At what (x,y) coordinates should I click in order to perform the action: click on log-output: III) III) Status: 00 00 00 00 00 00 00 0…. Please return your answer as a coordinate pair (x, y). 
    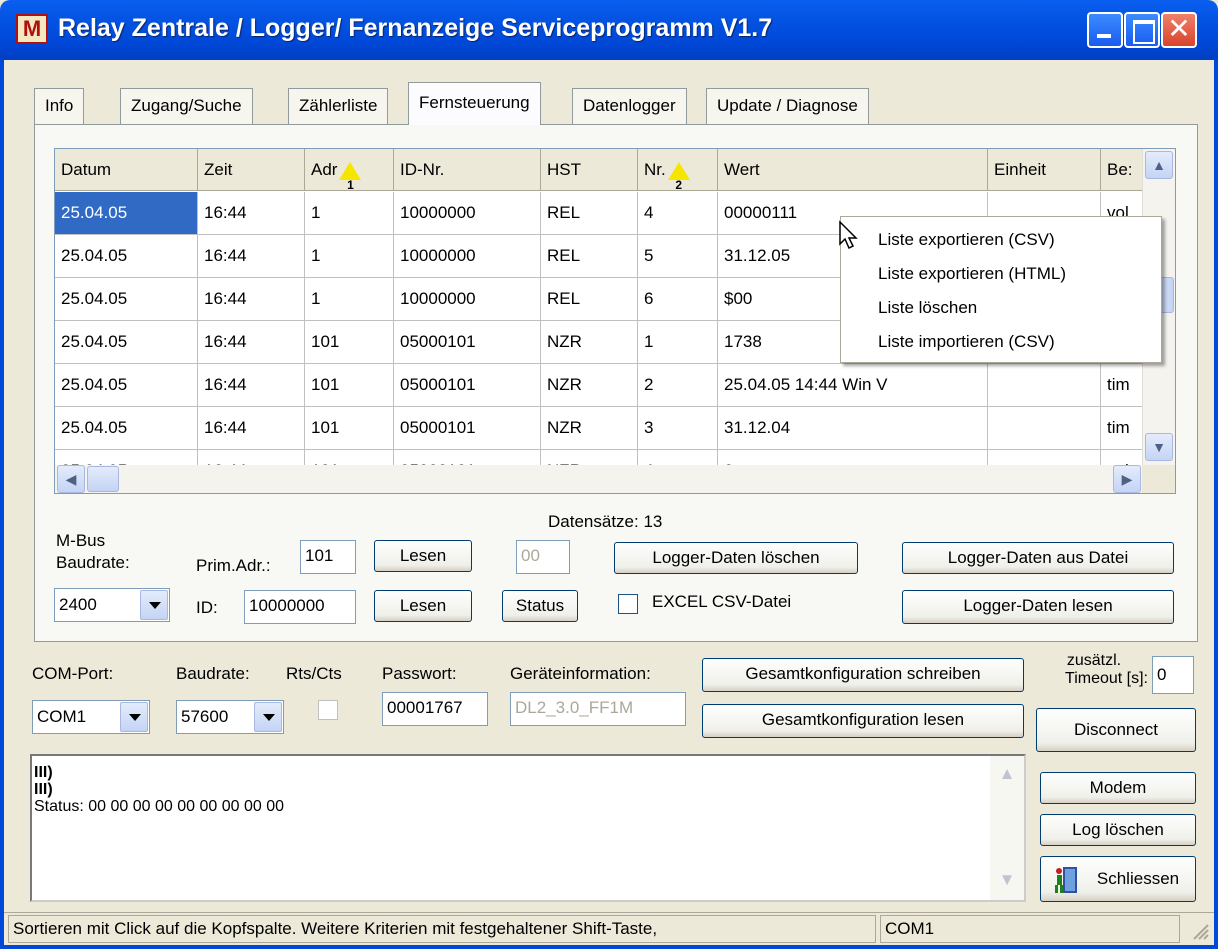
    Looking at the image, I should click on (528, 828).